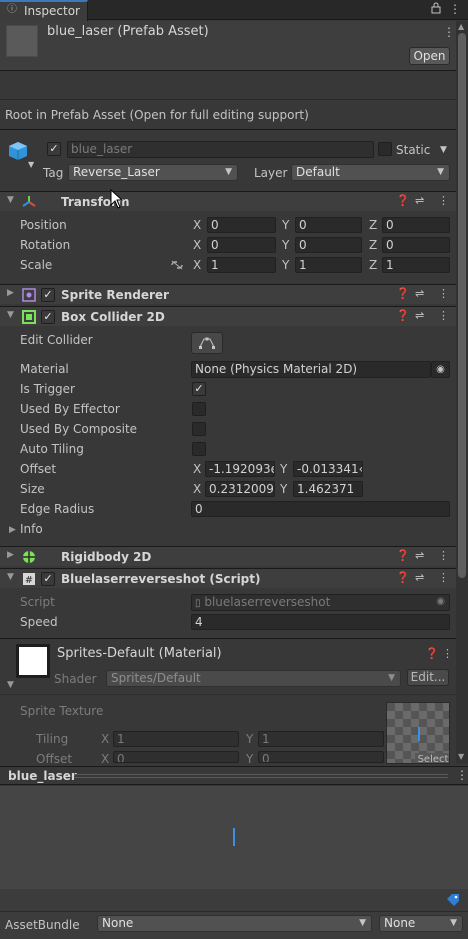 This screenshot has width=468, height=939. I want to click on rotation-x-field: 0, so click(241, 245).